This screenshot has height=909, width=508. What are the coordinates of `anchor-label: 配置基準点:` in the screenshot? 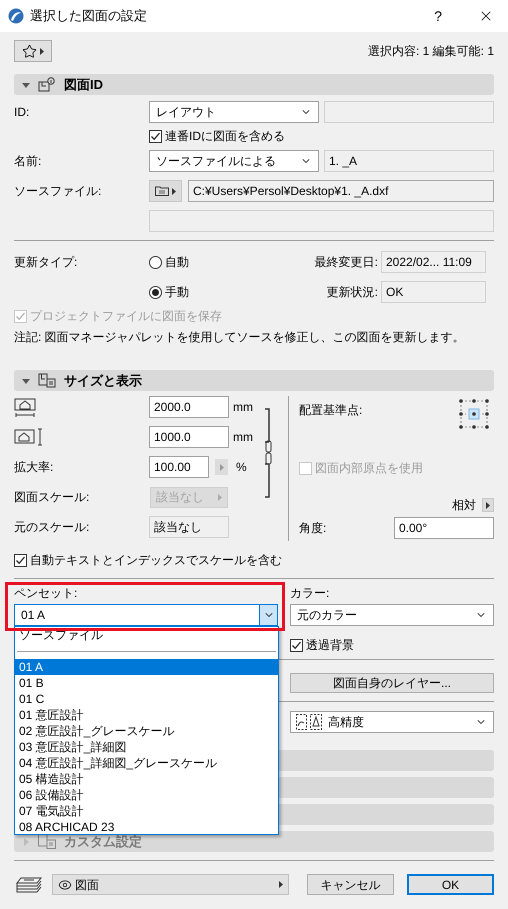 It's located at (330, 410).